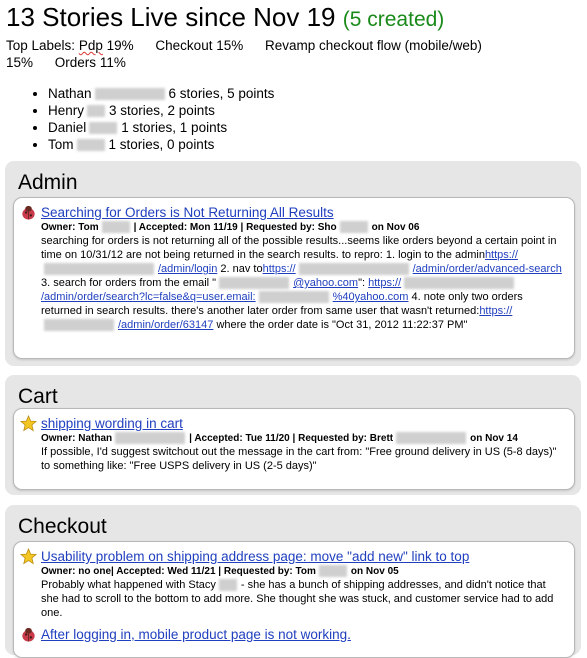 This screenshot has width=587, height=658. I want to click on label-revamp: Revamp checkout flow (mobile/web), so click(373, 45).